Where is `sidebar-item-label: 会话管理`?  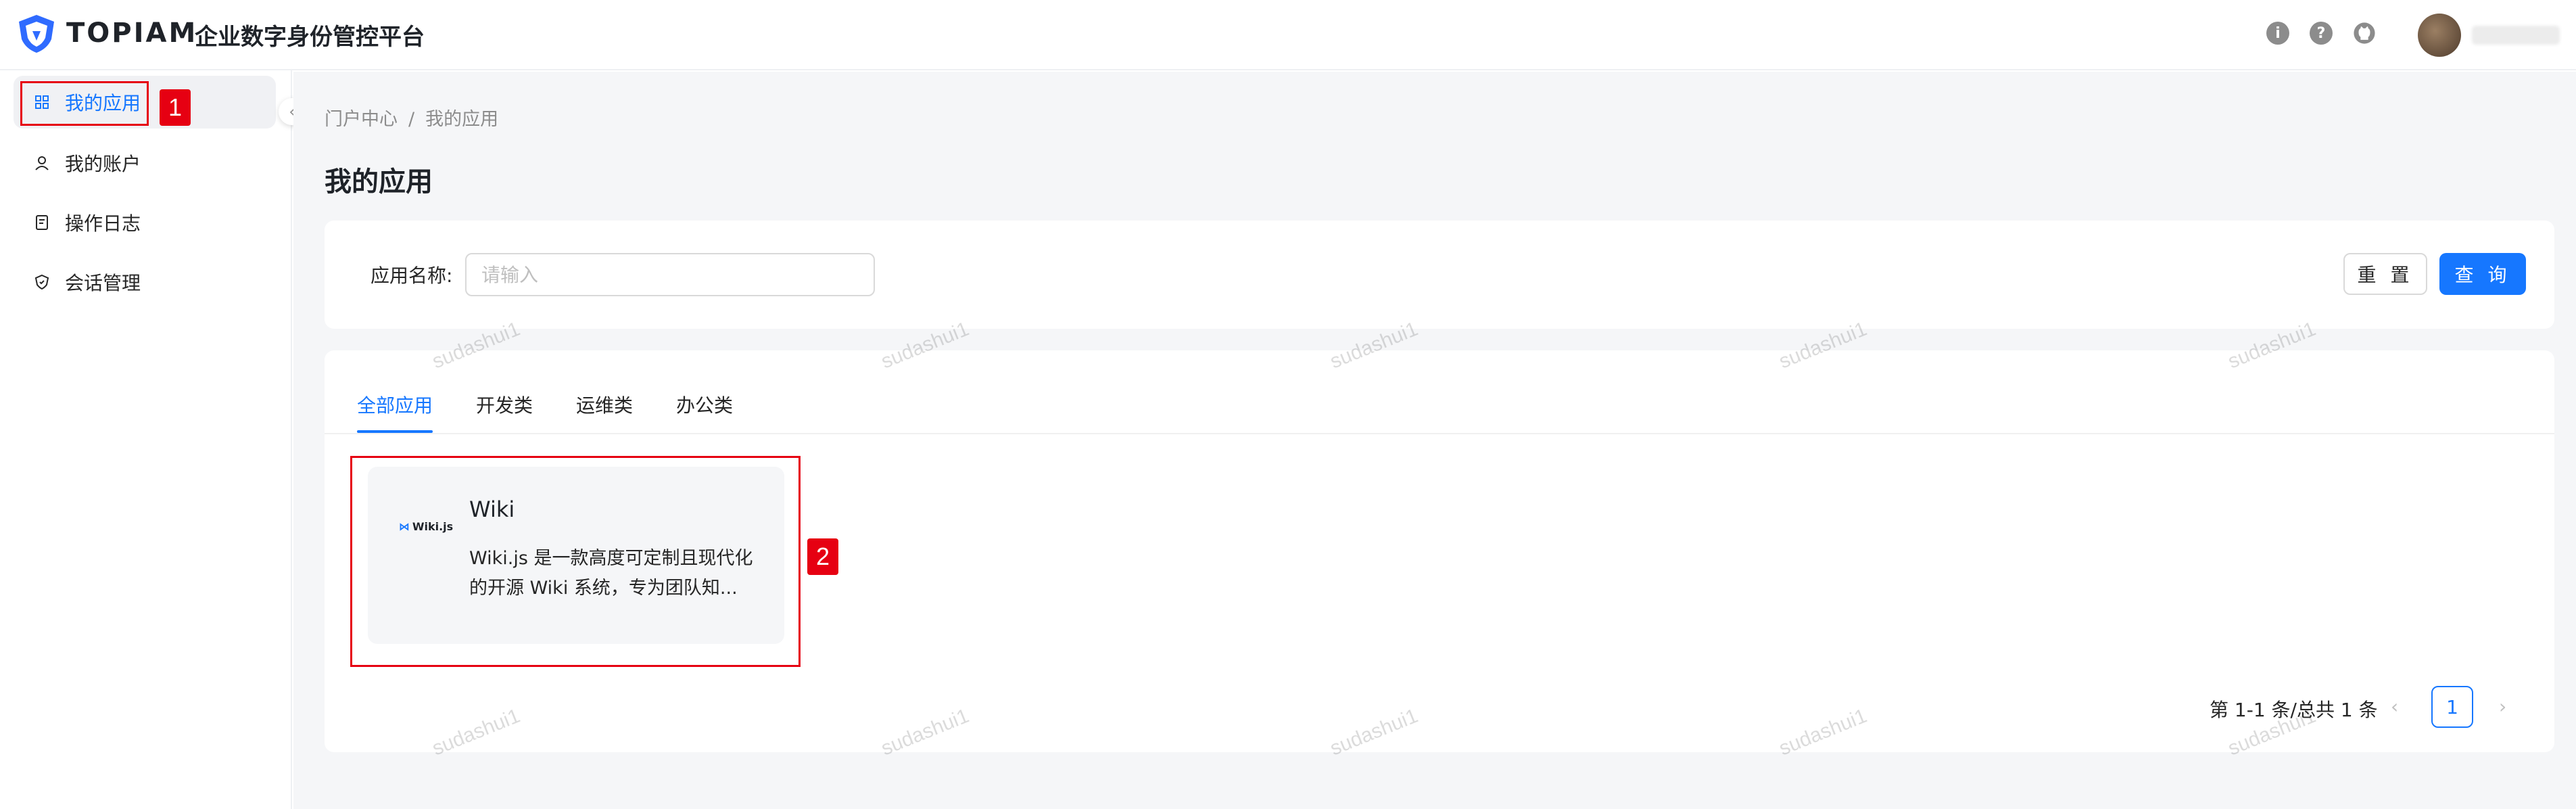 sidebar-item-label: 会话管理 is located at coordinates (103, 283).